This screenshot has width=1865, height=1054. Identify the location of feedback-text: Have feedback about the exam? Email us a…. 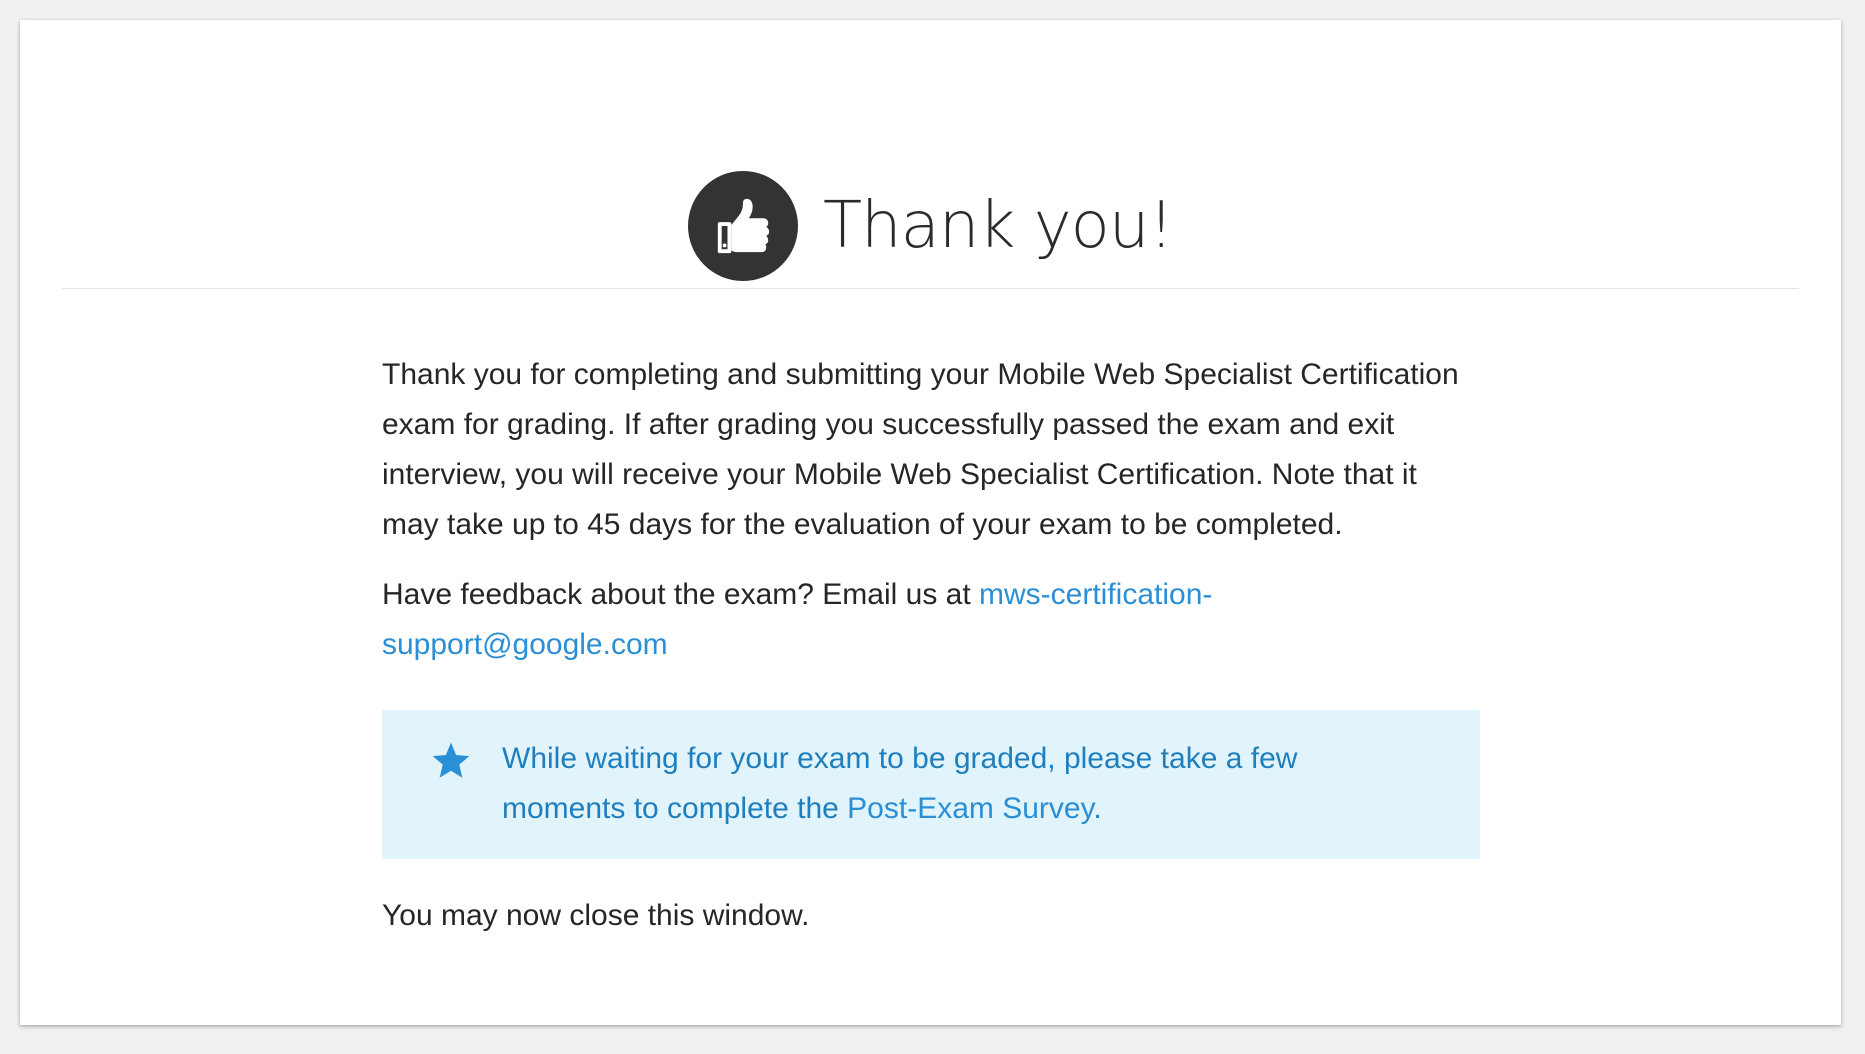
(681, 594).